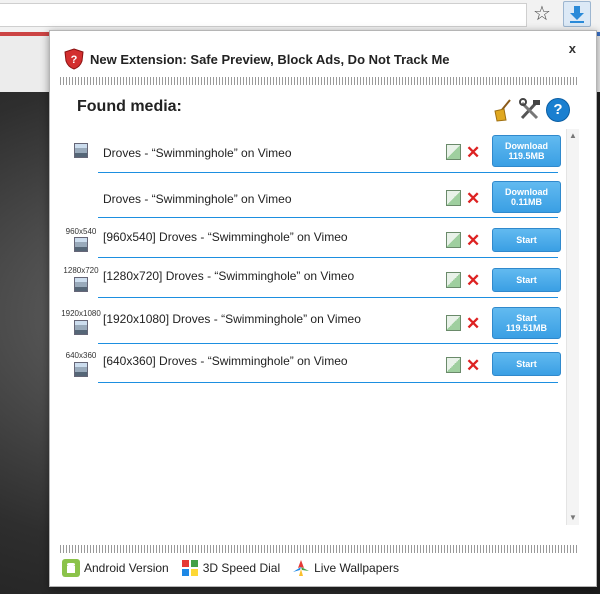  What do you see at coordinates (542, 14) in the screenshot?
I see `bookmark-star-icon: ☆` at bounding box center [542, 14].